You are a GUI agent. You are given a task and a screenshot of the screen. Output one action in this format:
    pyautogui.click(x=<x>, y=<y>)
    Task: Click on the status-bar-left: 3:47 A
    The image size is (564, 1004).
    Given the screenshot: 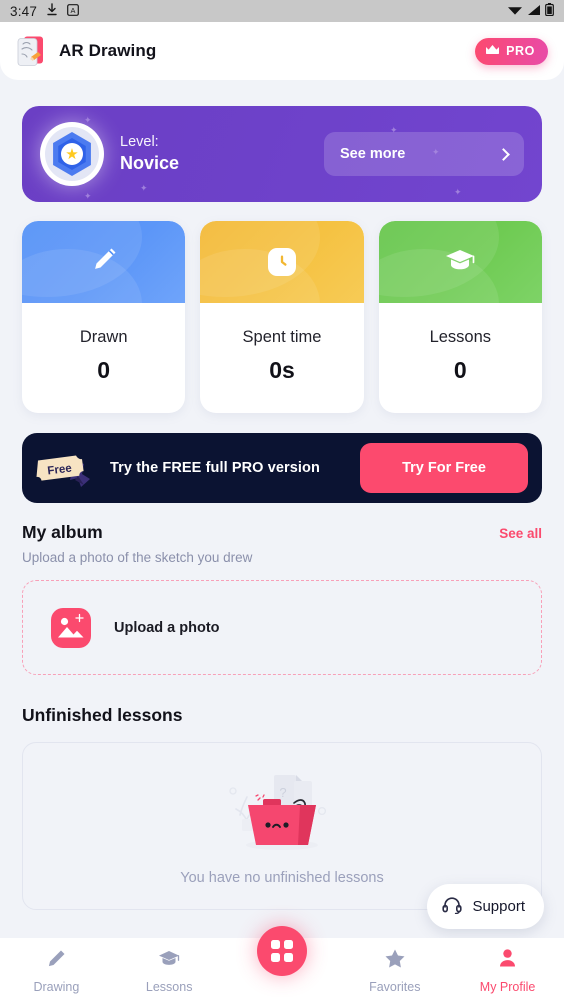 What is the action you would take?
    pyautogui.click(x=44, y=11)
    